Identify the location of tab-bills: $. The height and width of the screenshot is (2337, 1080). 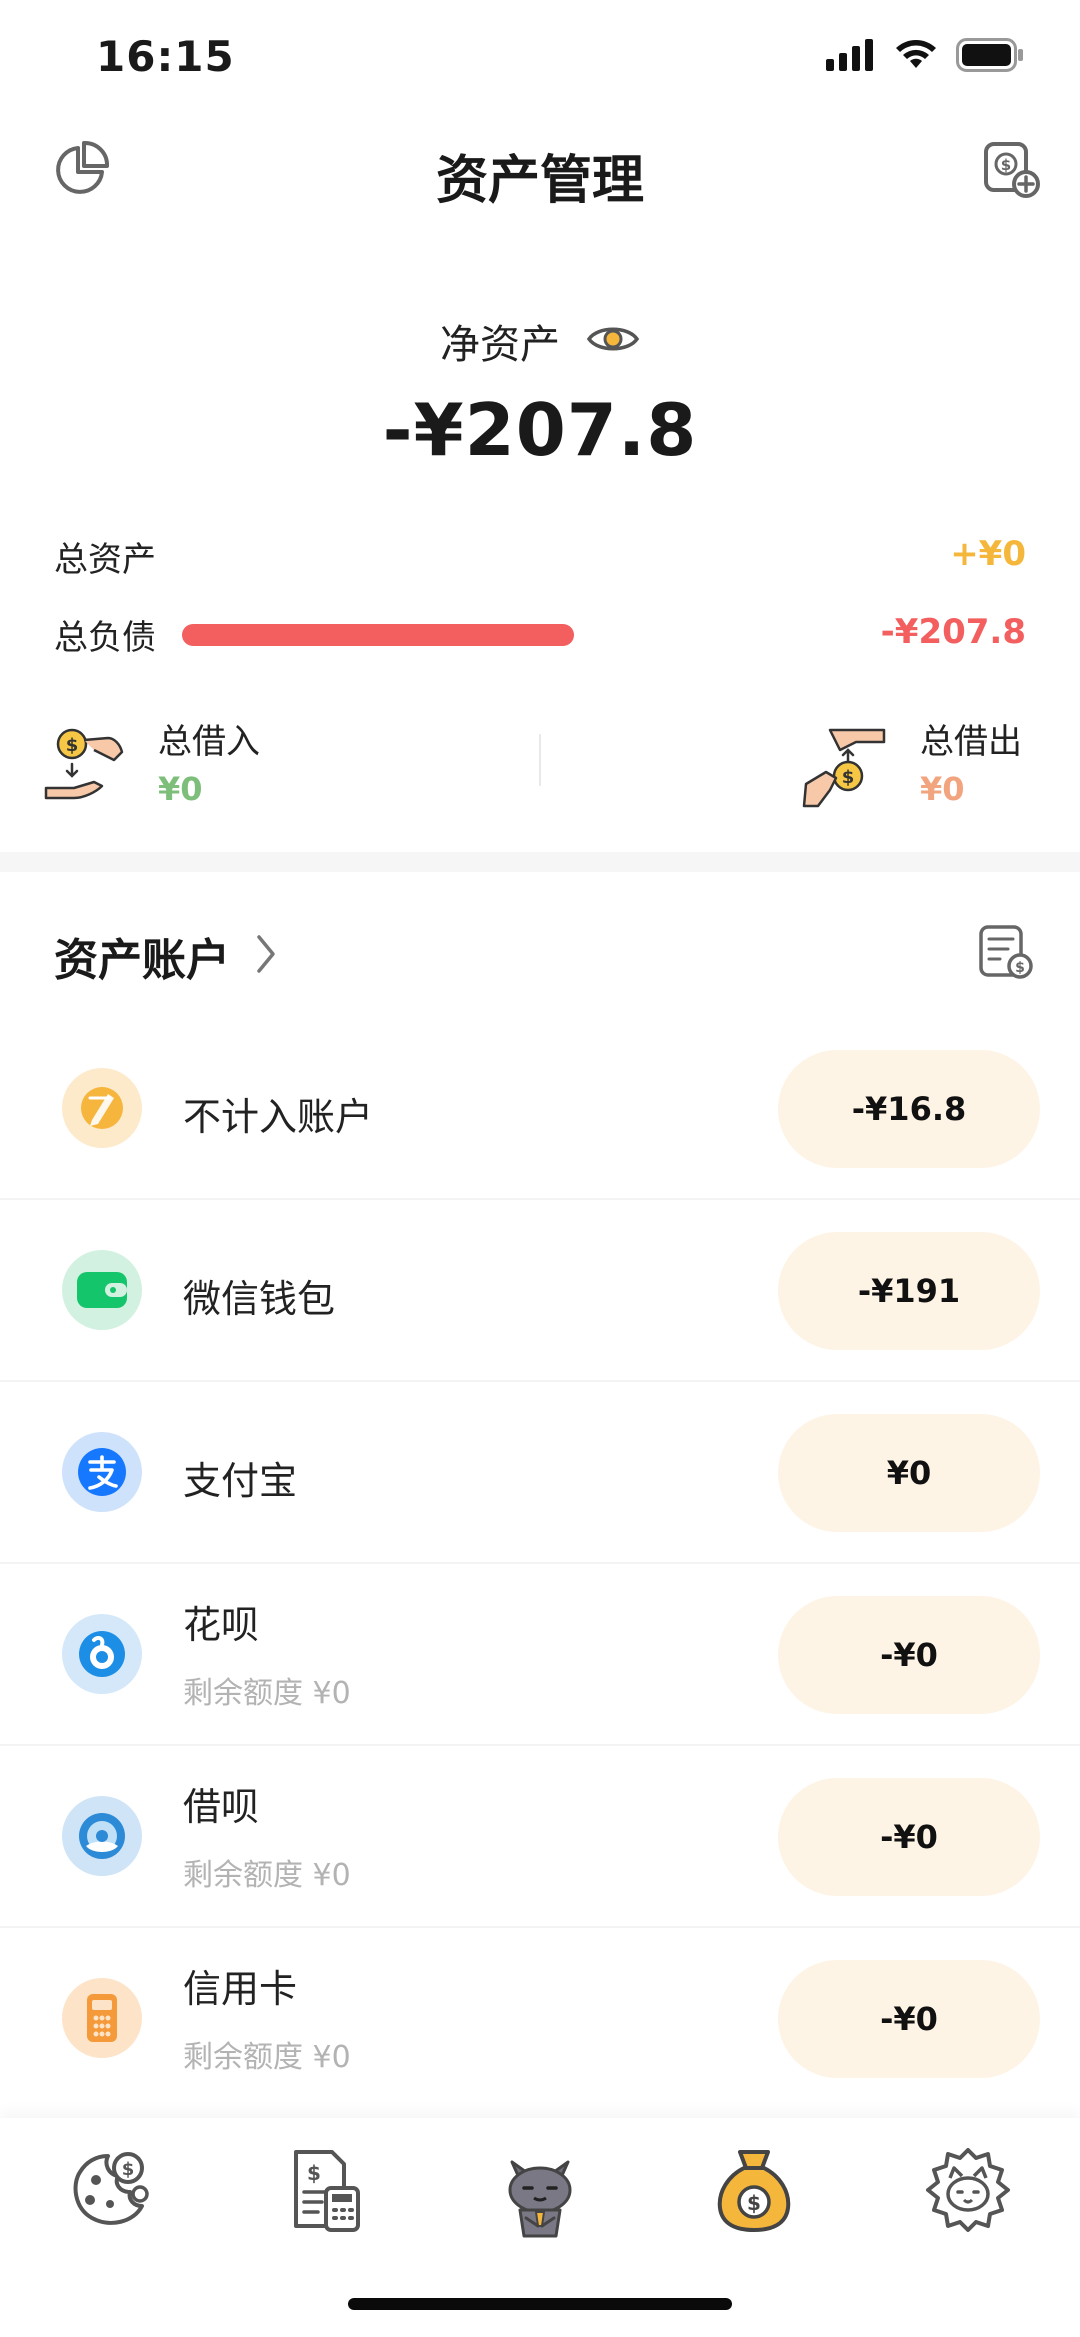
(326, 2190).